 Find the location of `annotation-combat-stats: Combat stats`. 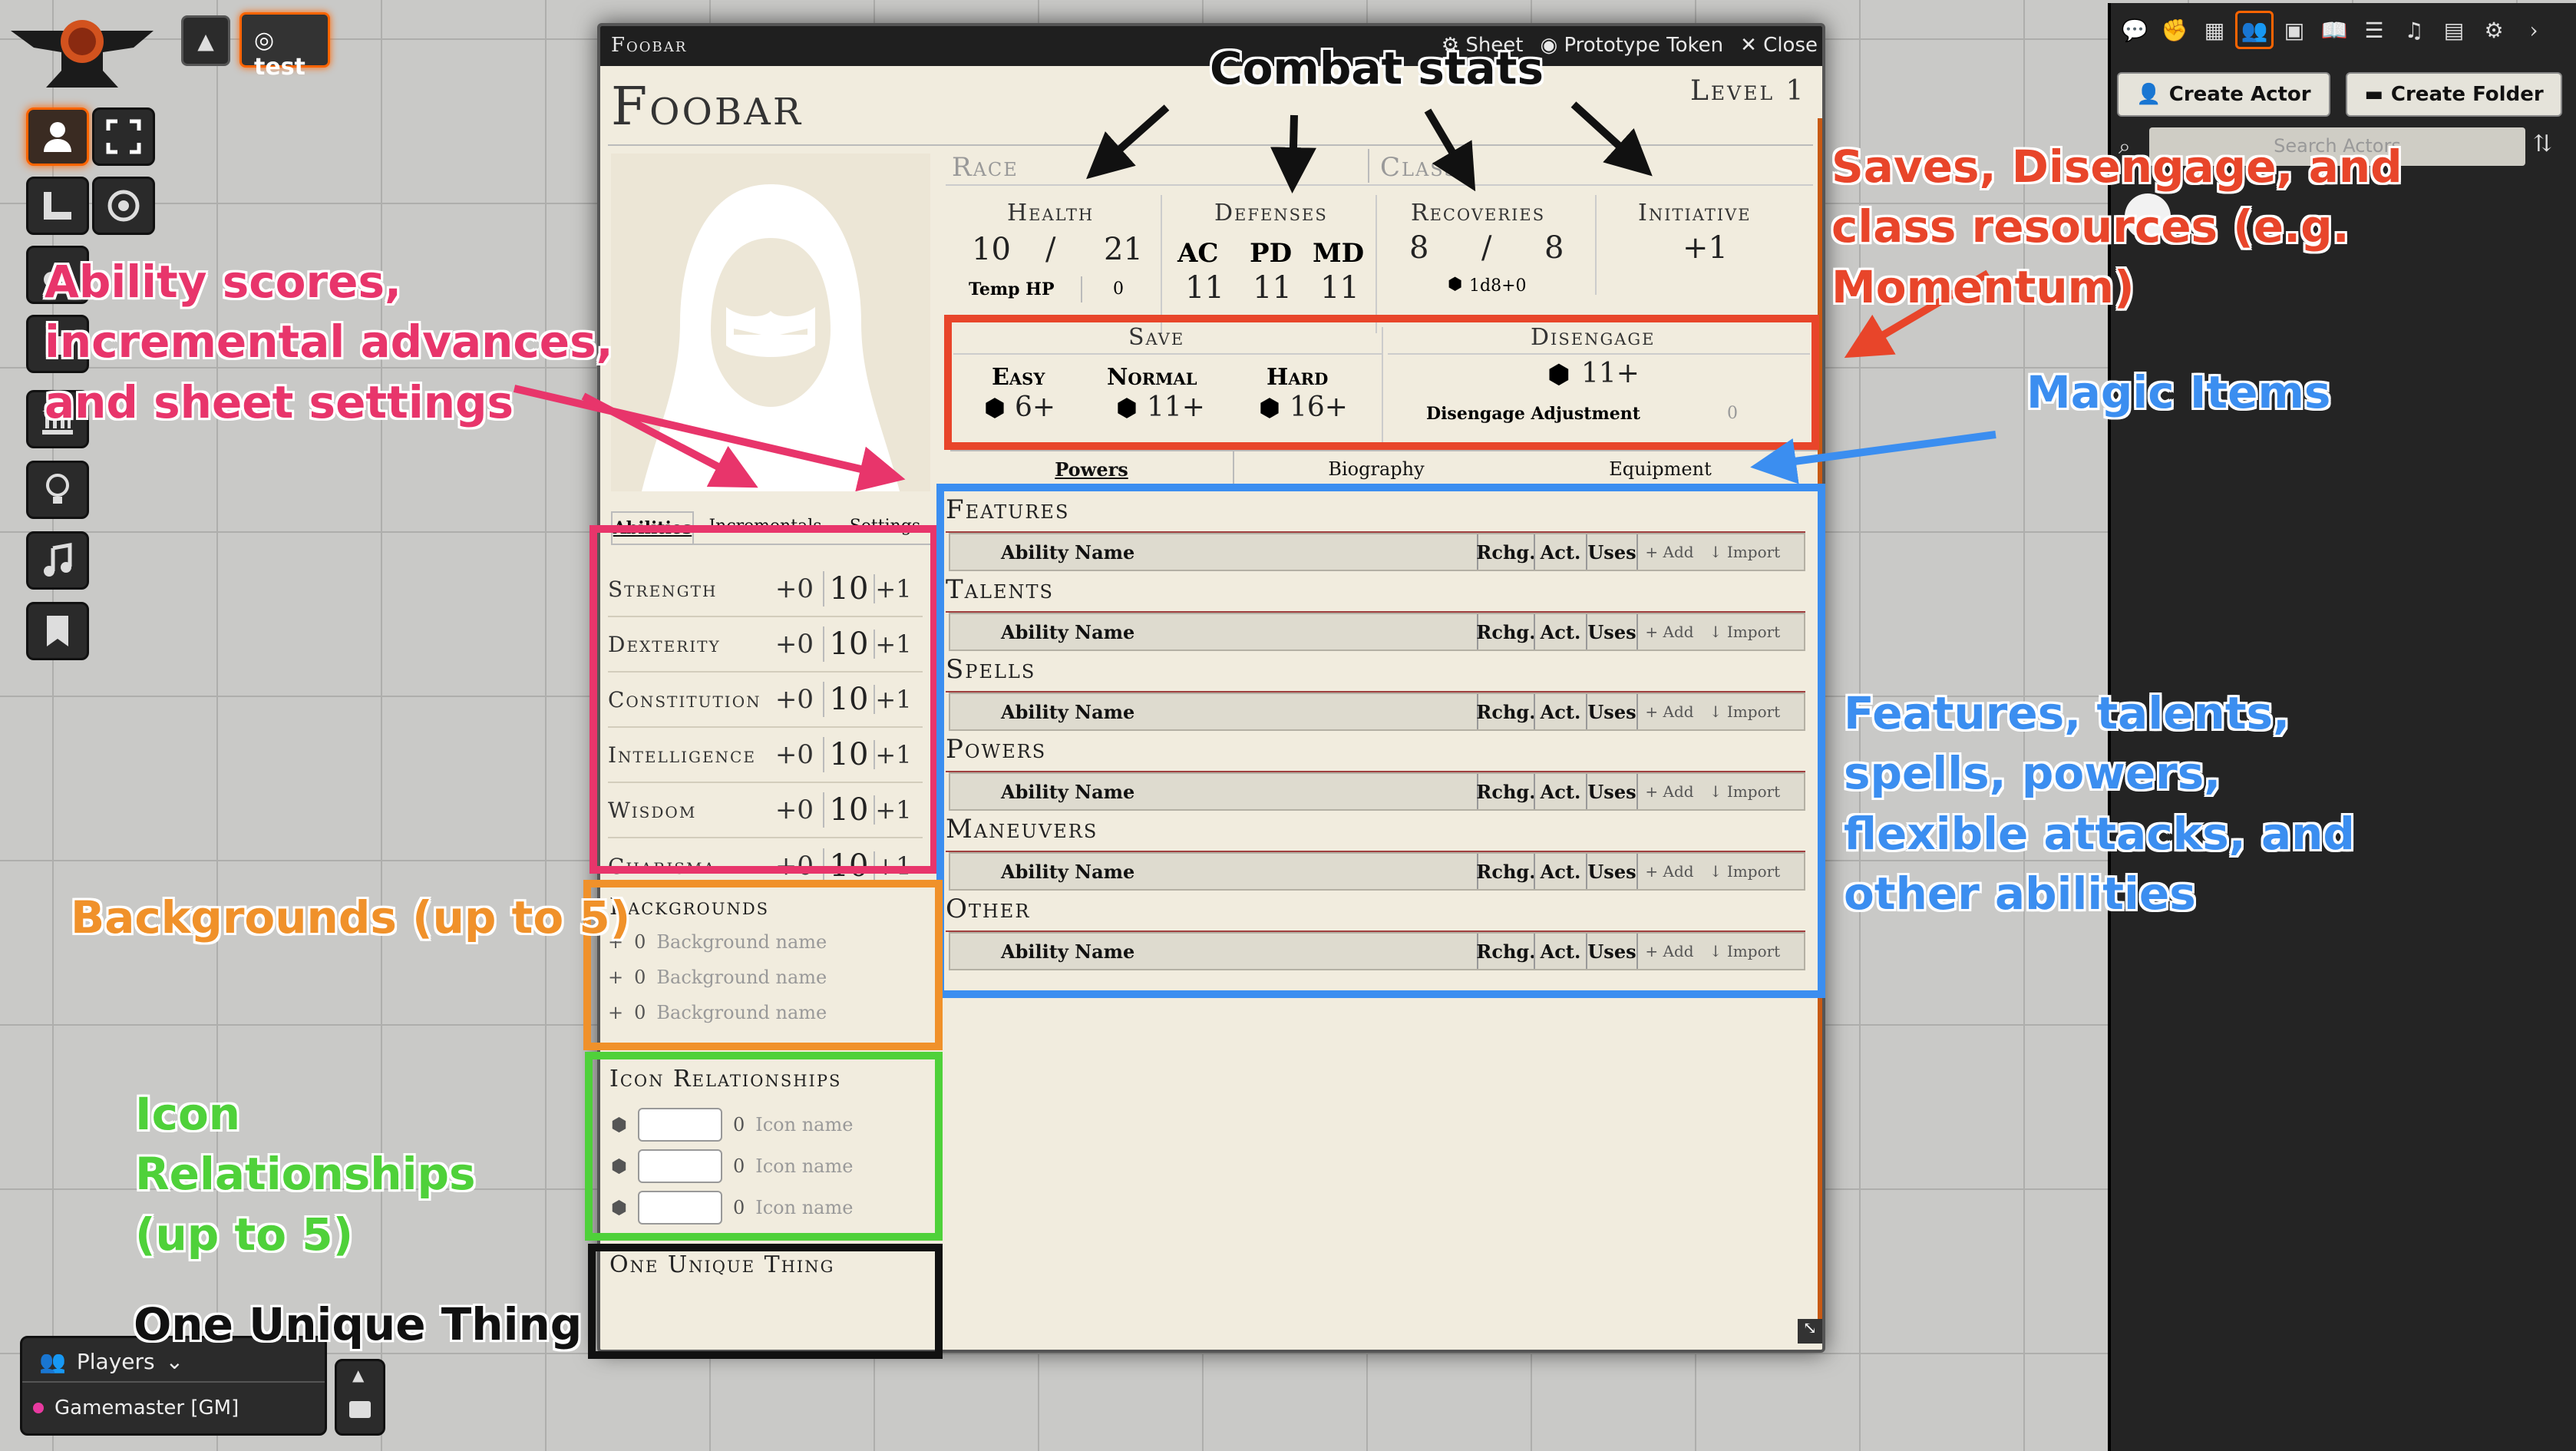

annotation-combat-stats: Combat stats is located at coordinates (1377, 68).